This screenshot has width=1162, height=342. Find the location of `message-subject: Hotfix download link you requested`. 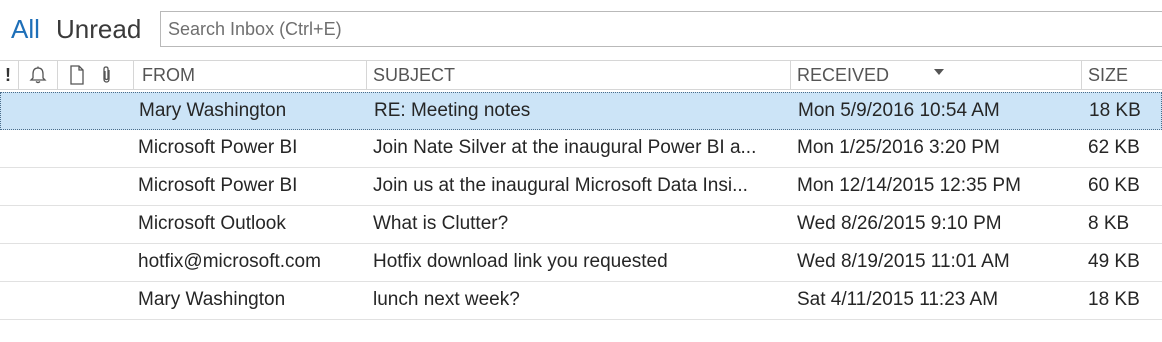

message-subject: Hotfix download link you requested is located at coordinates (520, 261).